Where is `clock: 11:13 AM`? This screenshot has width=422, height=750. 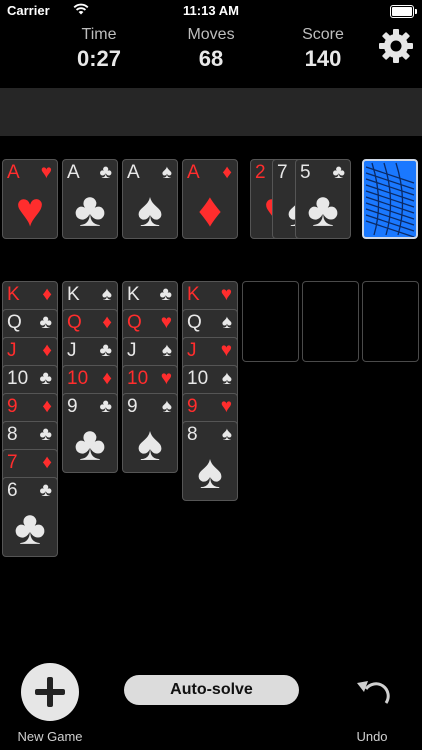 clock: 11:13 AM is located at coordinates (211, 10).